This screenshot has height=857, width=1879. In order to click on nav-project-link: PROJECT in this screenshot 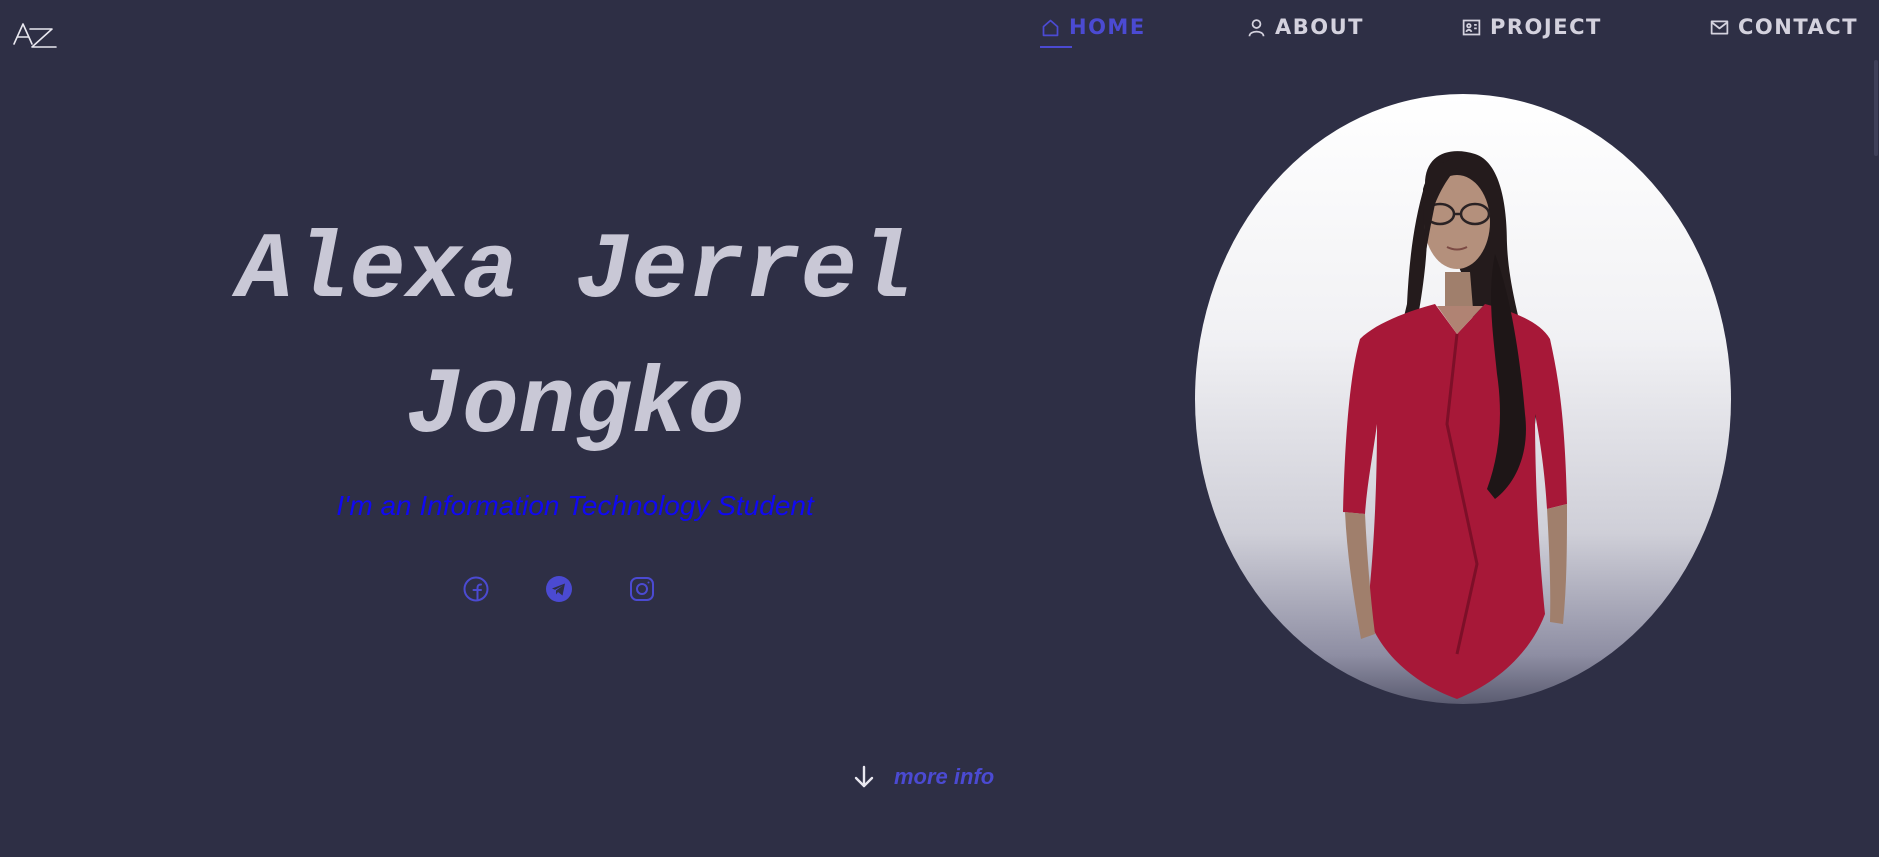, I will do `click(1531, 27)`.